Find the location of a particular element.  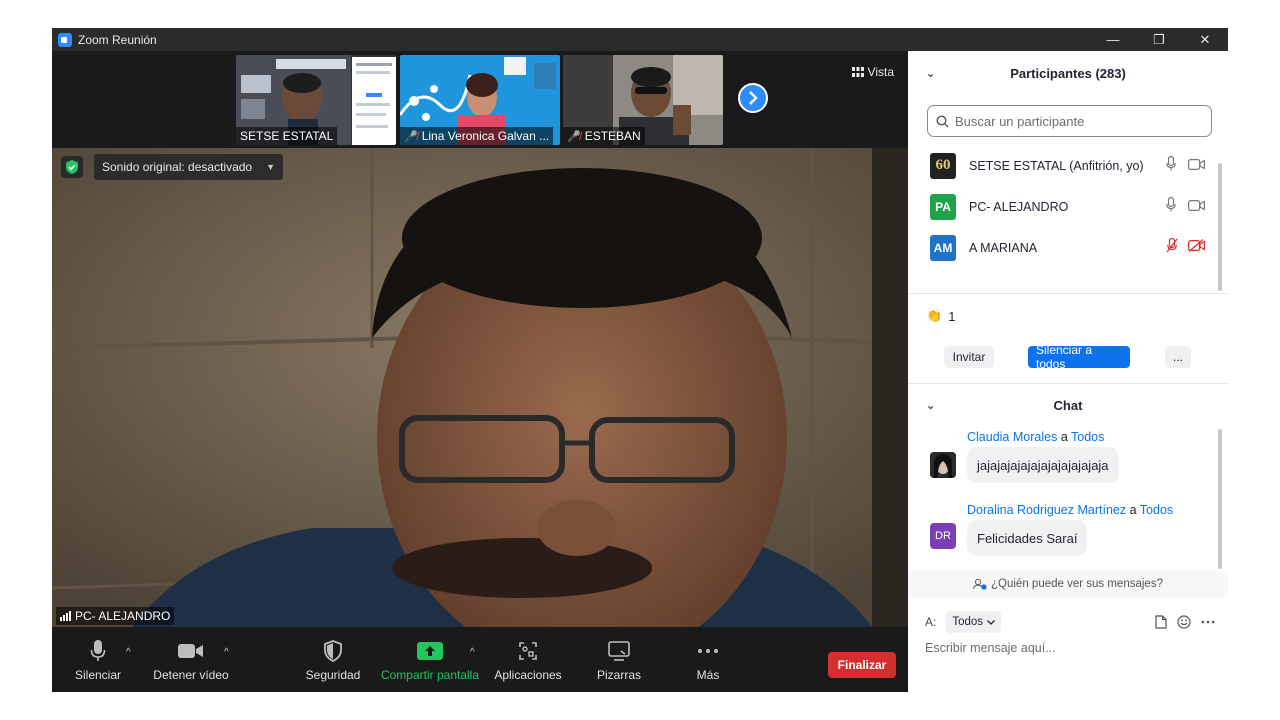

avatar: AM is located at coordinates (943, 247).